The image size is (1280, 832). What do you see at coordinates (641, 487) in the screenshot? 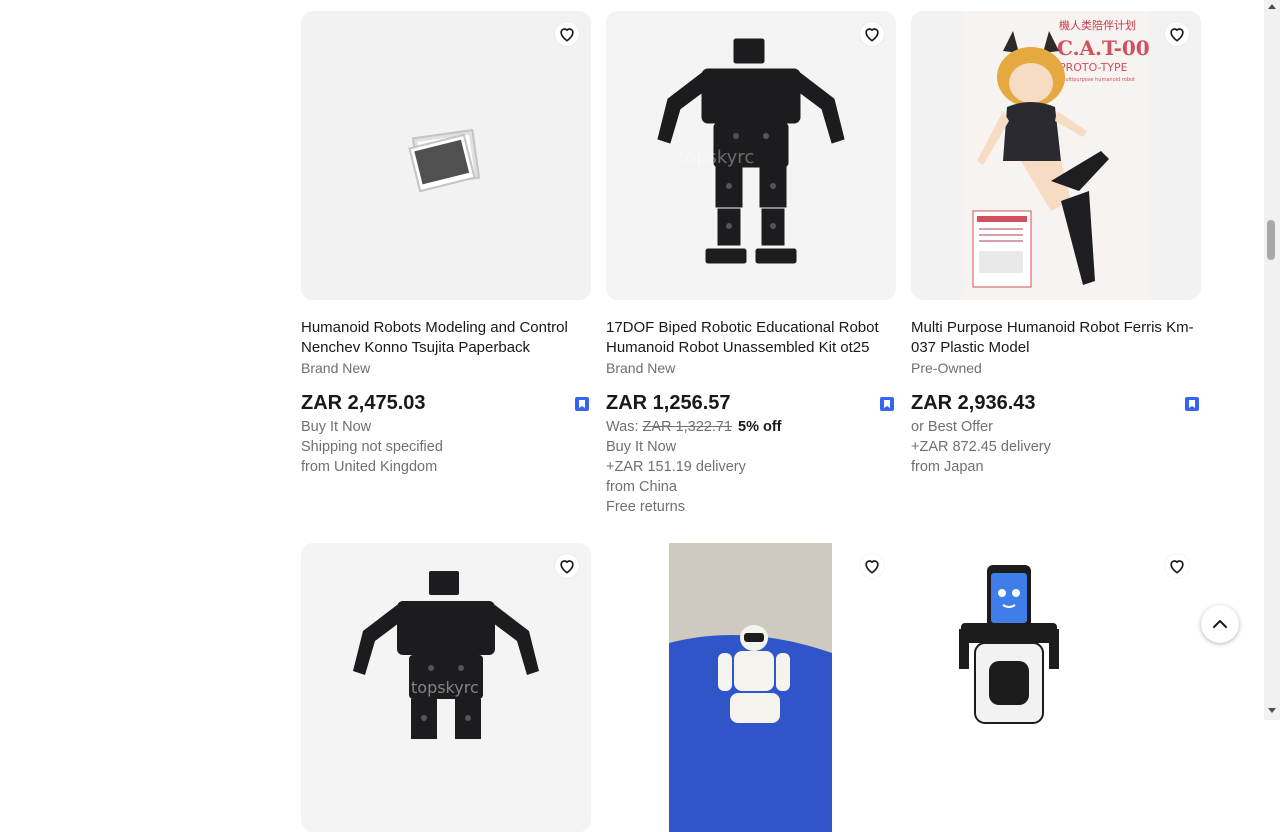
I see `listing-location: from China` at bounding box center [641, 487].